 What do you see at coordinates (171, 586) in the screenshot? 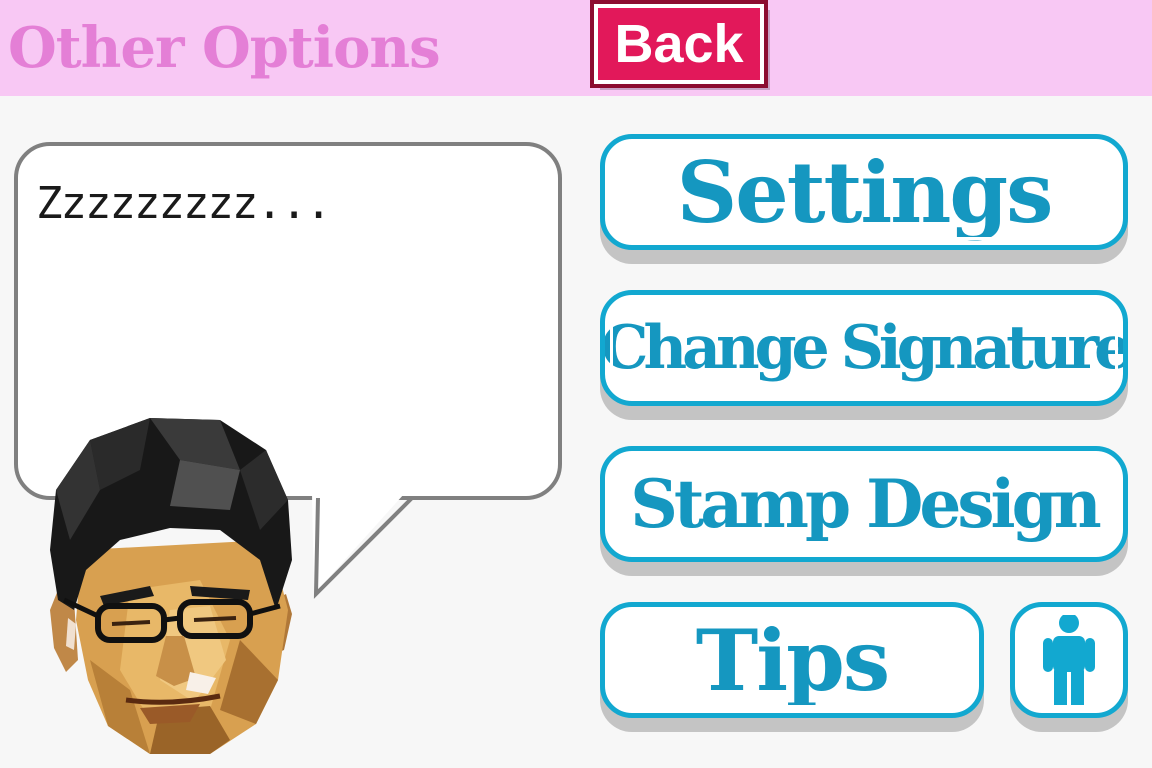
I see `doctor-head-image` at bounding box center [171, 586].